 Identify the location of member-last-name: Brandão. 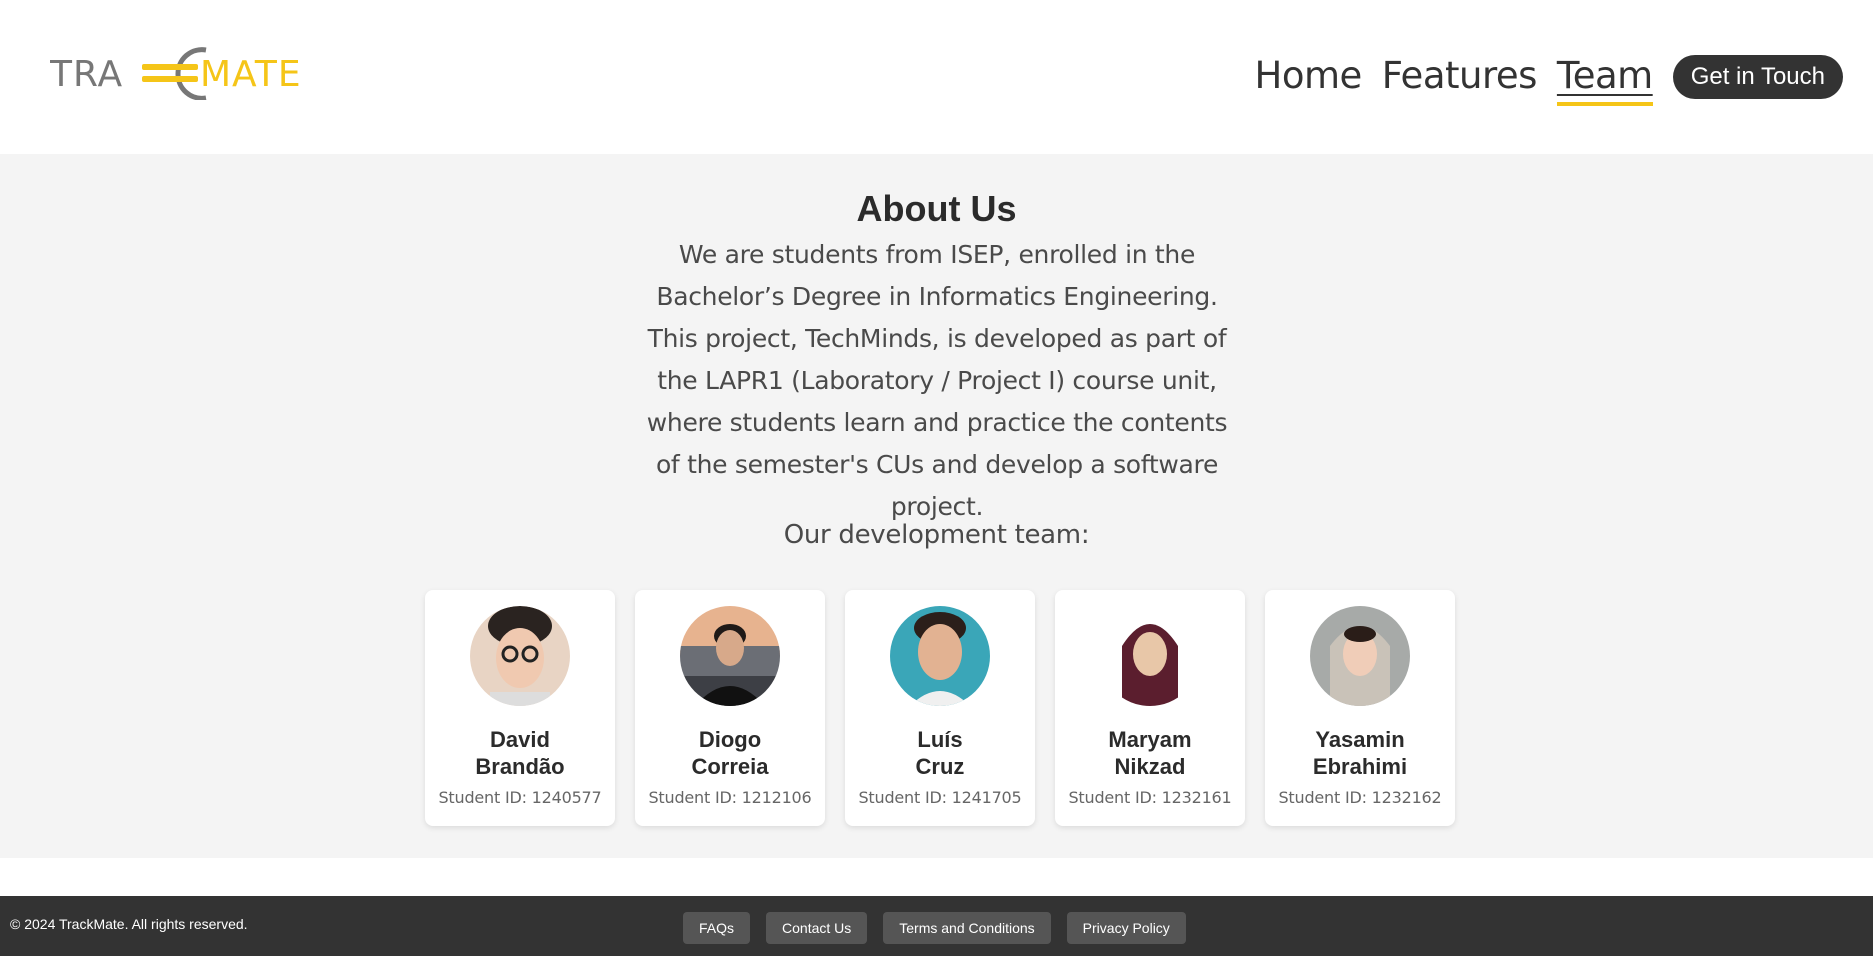
(520, 766).